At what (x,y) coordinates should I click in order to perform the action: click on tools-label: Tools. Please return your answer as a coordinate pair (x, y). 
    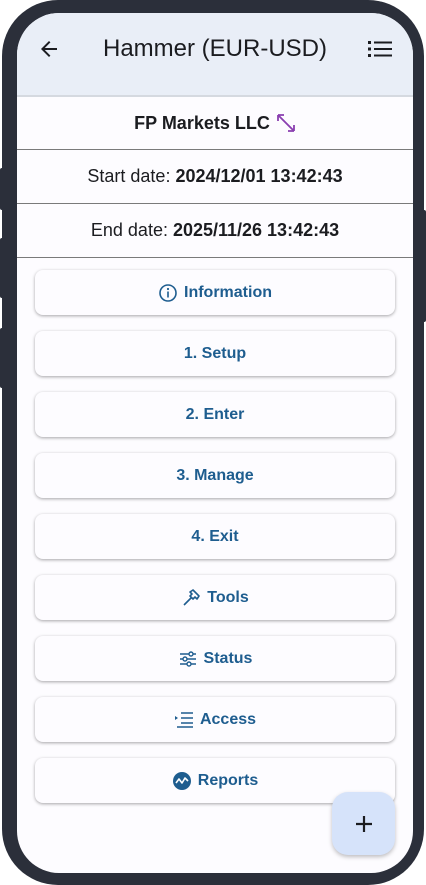
    Looking at the image, I should click on (228, 597).